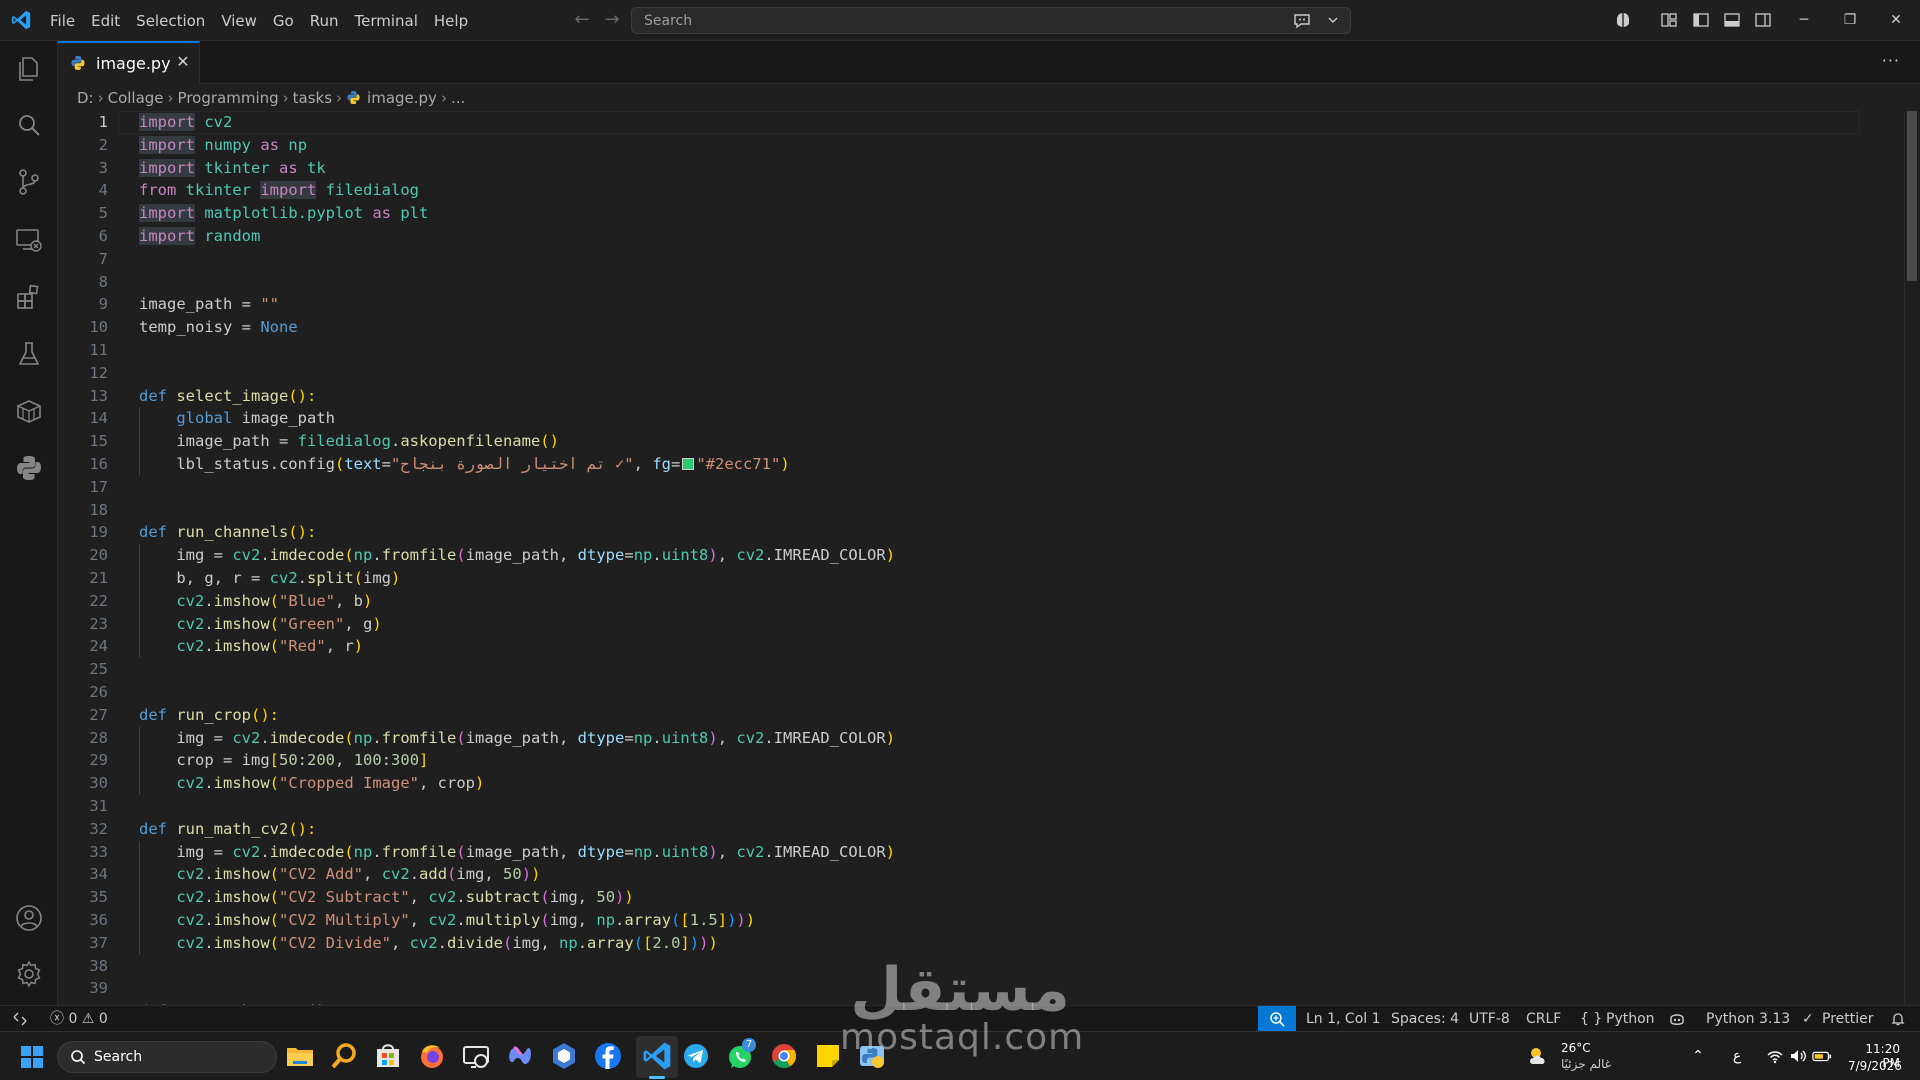 The width and height of the screenshot is (1920, 1080). I want to click on customize-layout-icon, so click(1669, 20).